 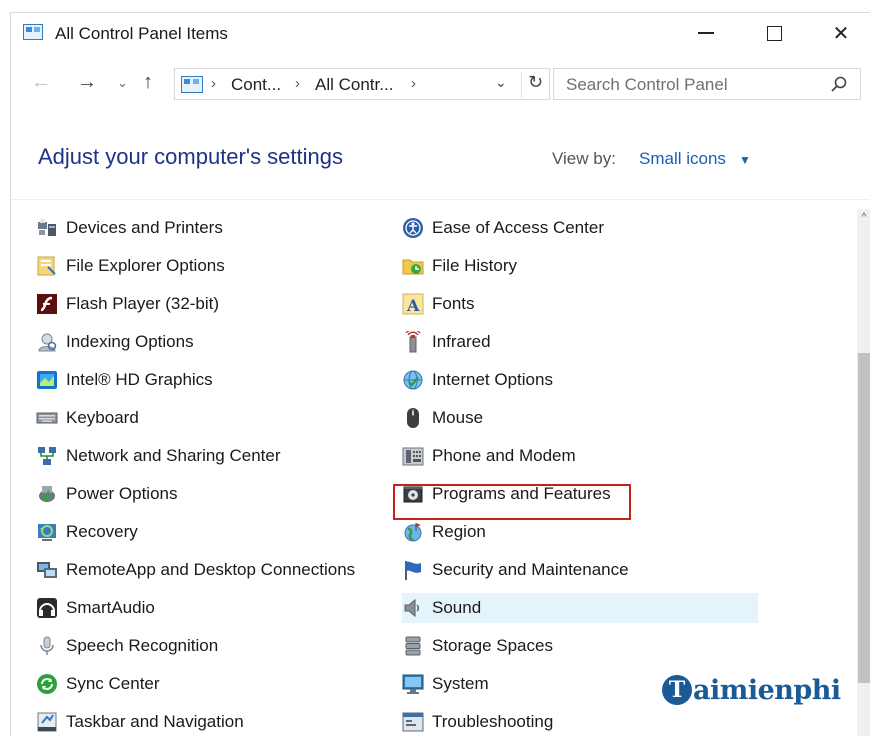 I want to click on list-item-storage-spaces: Storage Spaces, so click(x=477, y=646).